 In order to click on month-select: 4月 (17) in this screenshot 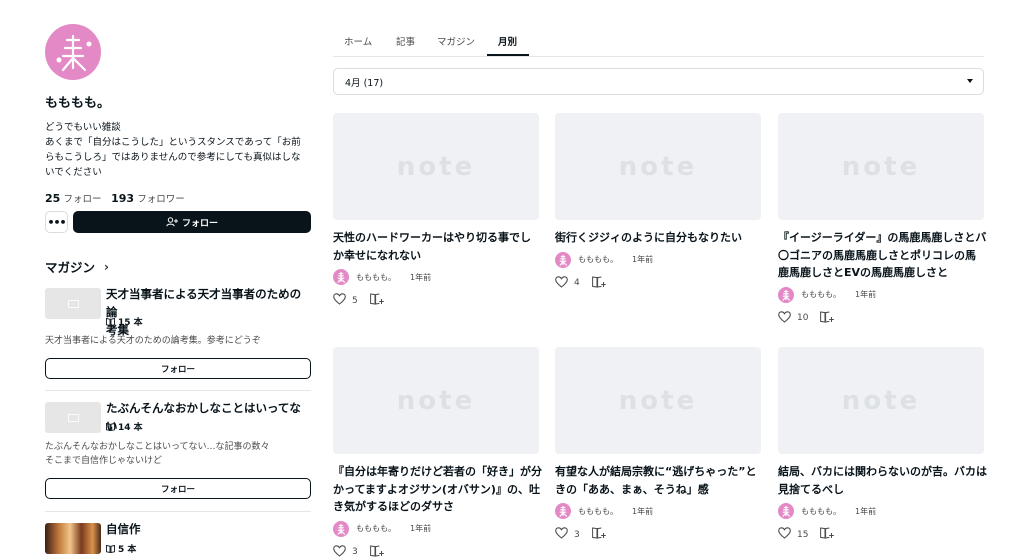, I will do `click(658, 81)`.